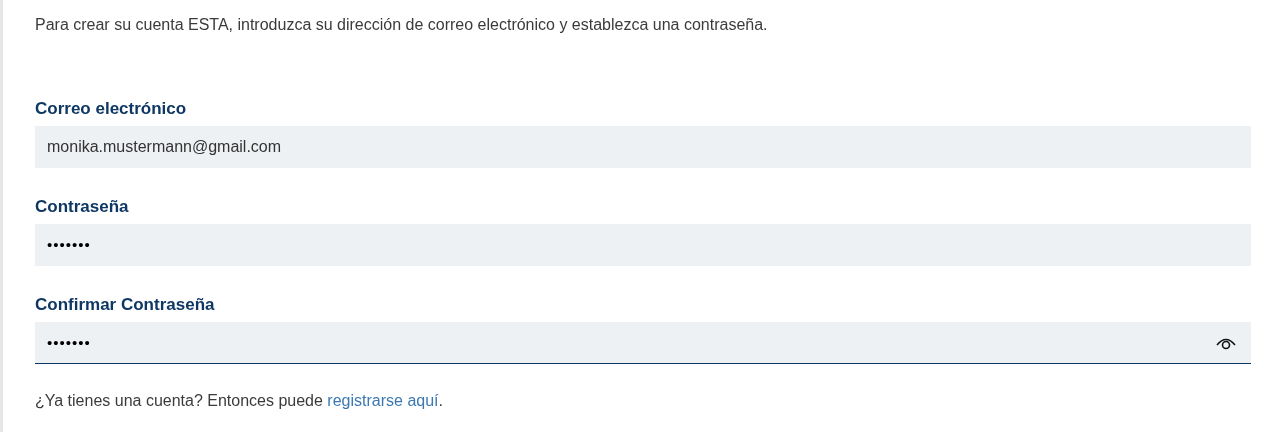 The width and height of the screenshot is (1280, 432). What do you see at coordinates (82, 207) in the screenshot?
I see `field-label: Contraseña` at bounding box center [82, 207].